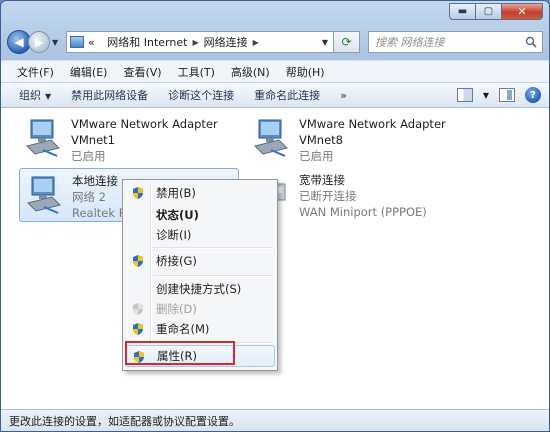 Image resolution: width=550 pixels, height=432 pixels. I want to click on command-bar-right: ▼ ?, so click(502, 95).